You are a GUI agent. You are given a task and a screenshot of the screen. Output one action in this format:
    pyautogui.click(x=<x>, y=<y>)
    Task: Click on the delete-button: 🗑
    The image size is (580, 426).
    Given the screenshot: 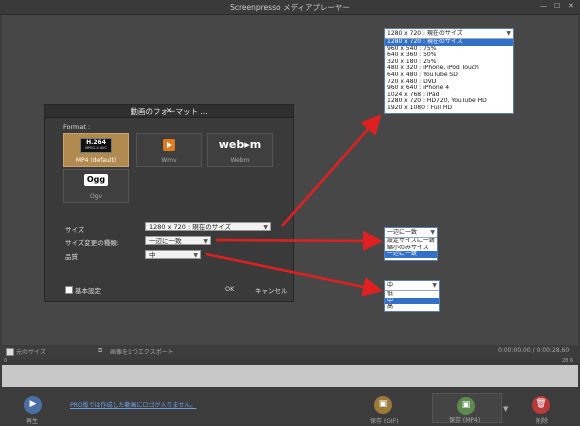 What is the action you would take?
    pyautogui.click(x=541, y=405)
    